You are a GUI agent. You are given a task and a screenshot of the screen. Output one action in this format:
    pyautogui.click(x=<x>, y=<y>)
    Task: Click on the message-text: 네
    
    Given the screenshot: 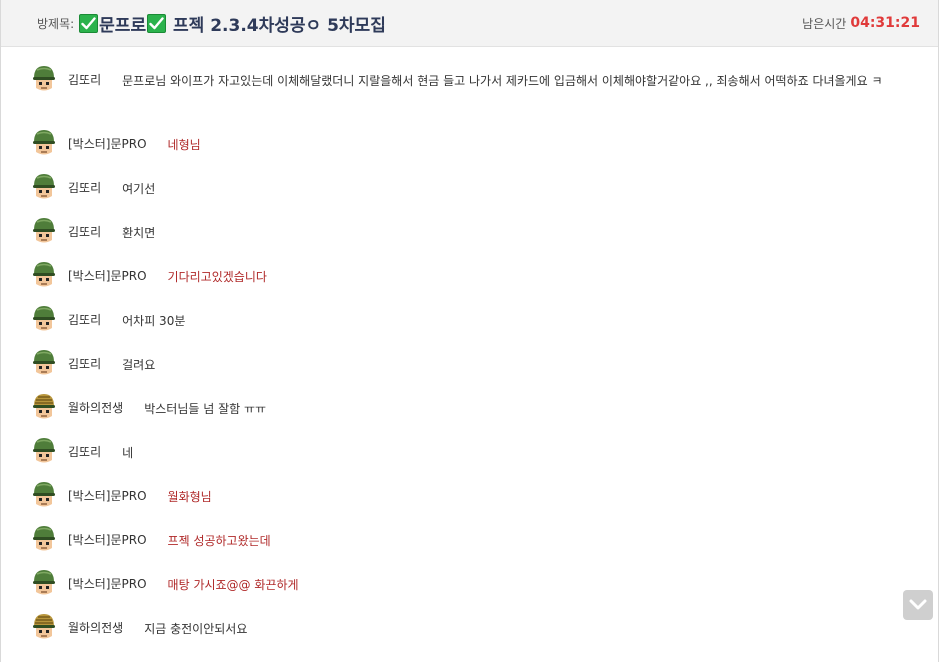 What is the action you would take?
    pyautogui.click(x=128, y=453)
    